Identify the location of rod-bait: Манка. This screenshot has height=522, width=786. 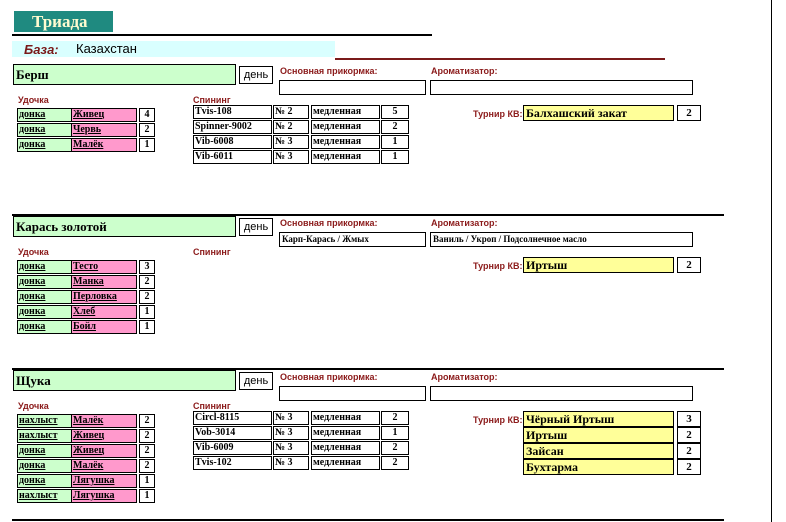
(104, 282).